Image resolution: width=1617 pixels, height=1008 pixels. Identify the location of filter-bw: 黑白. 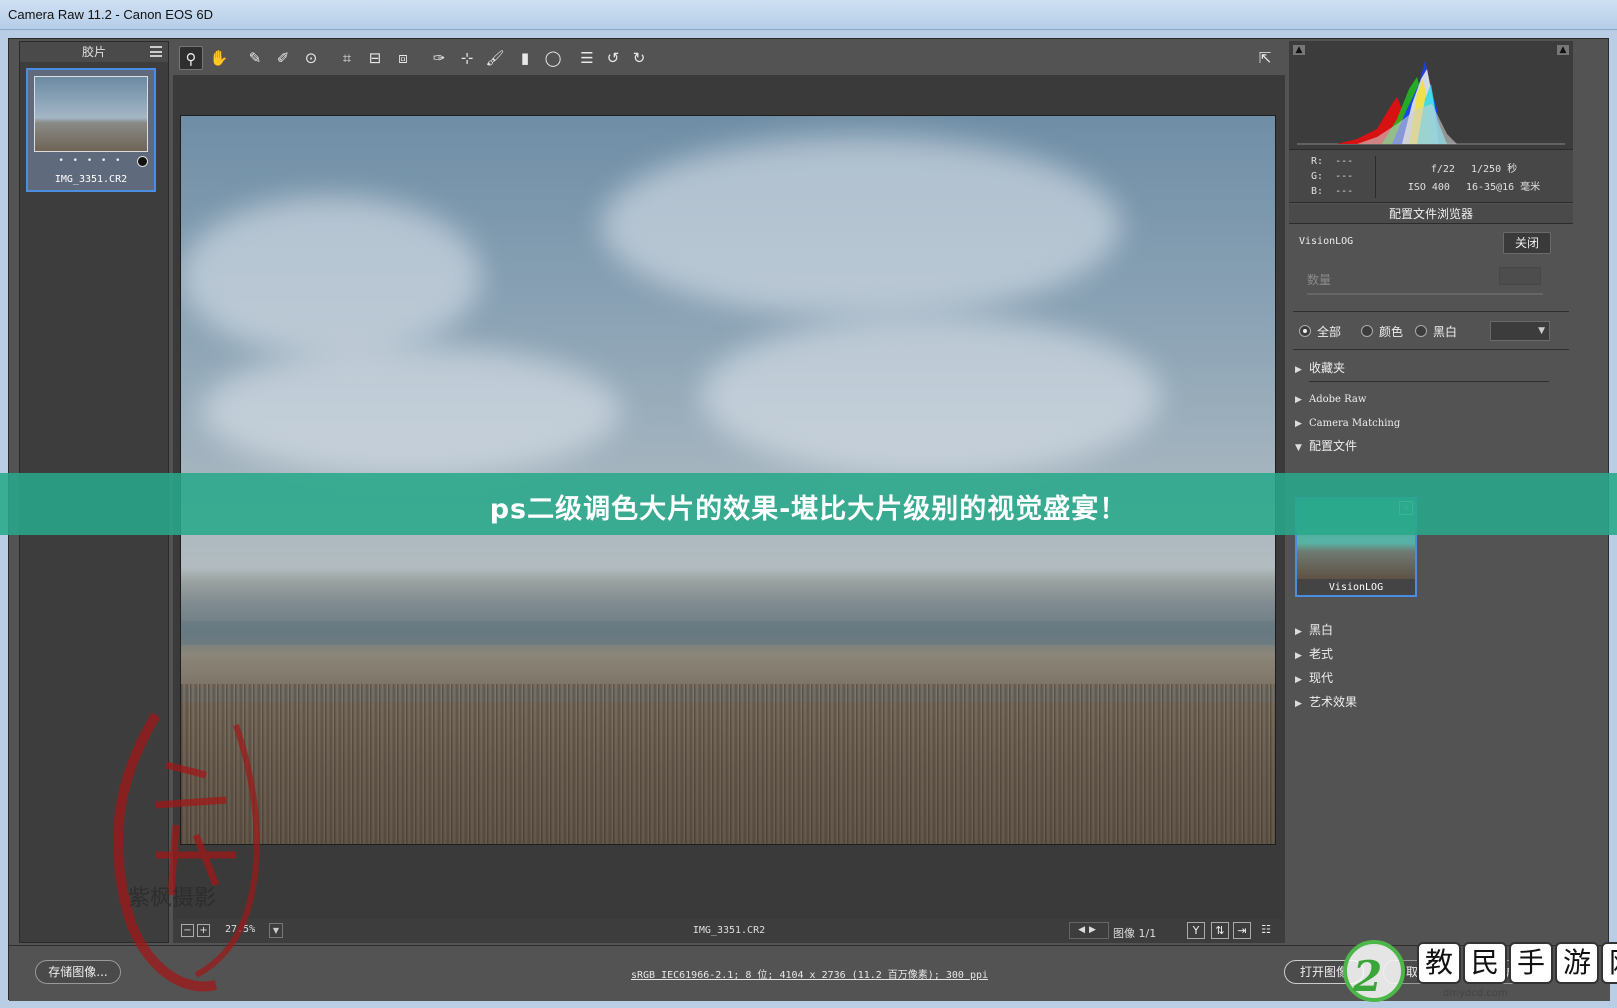
(1436, 331).